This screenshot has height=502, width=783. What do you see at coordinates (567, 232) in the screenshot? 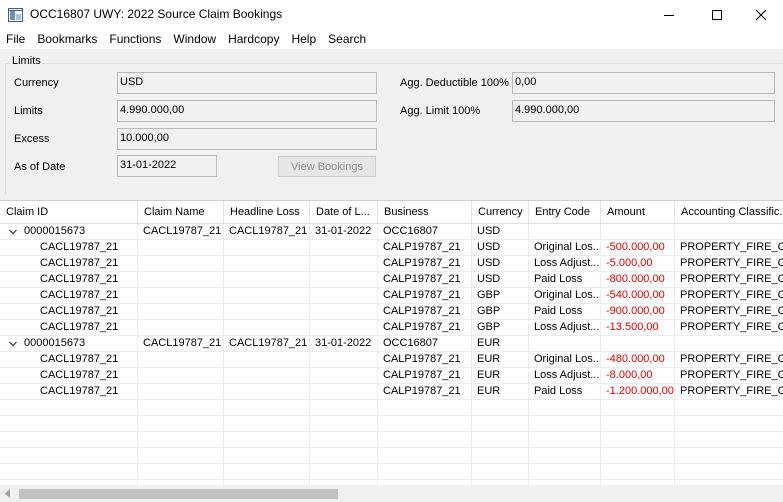
I see `cell-entry-code` at bounding box center [567, 232].